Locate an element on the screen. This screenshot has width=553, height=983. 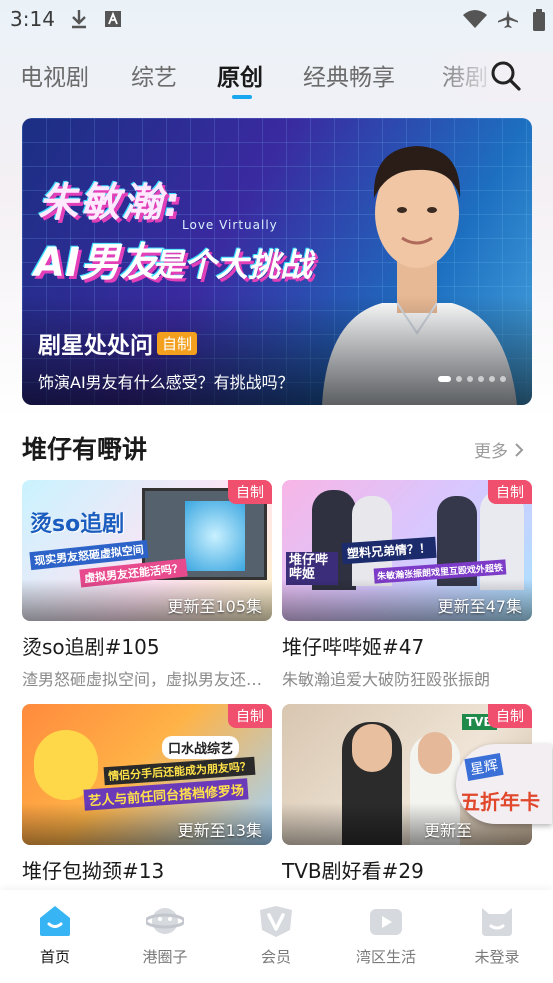
banner-headline-english: Love Virtually is located at coordinates (230, 225).